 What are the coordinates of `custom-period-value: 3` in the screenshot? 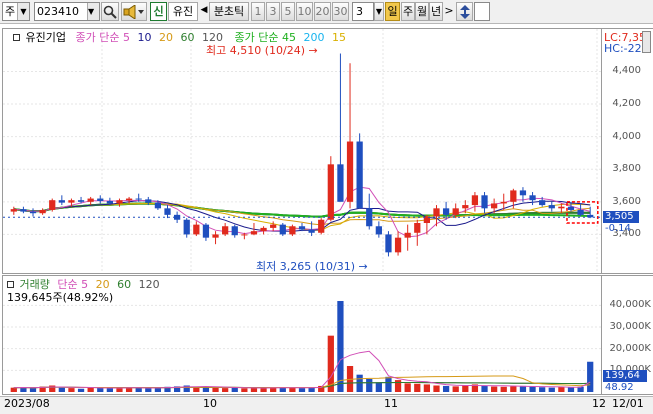 It's located at (359, 11).